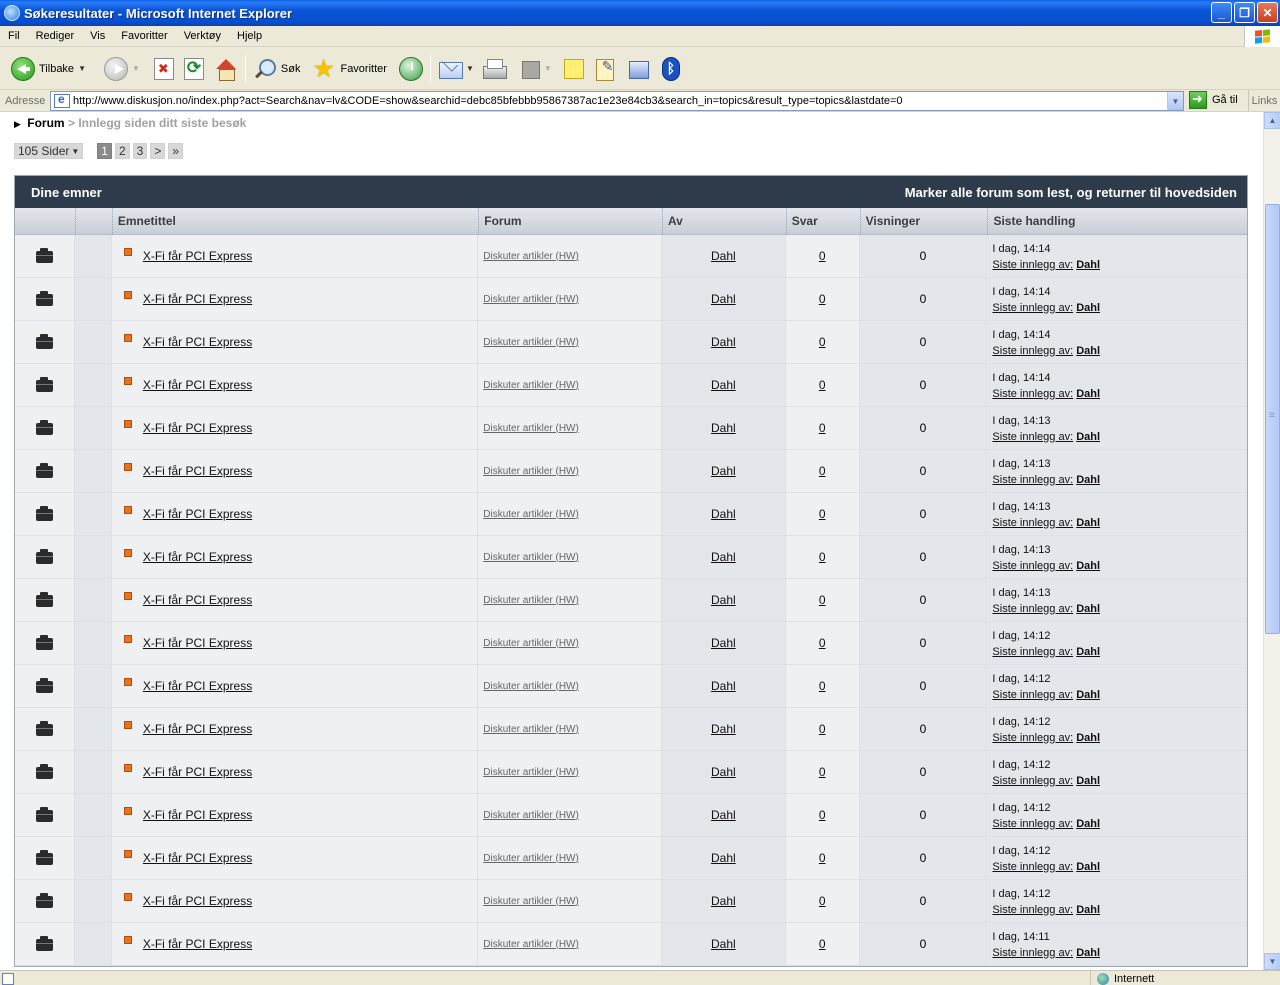 This screenshot has height=985, width=1280. I want to click on menu-view: Vis, so click(97, 36).